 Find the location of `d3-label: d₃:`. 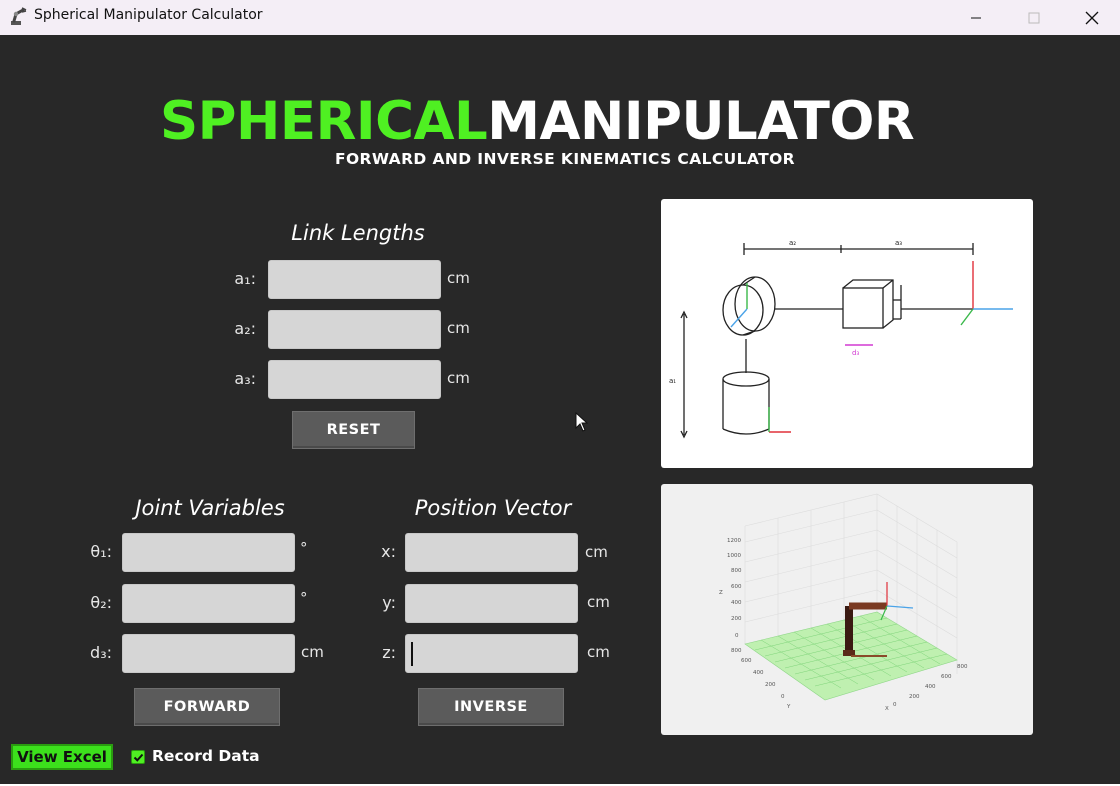

d3-label: d₃: is located at coordinates (101, 652).